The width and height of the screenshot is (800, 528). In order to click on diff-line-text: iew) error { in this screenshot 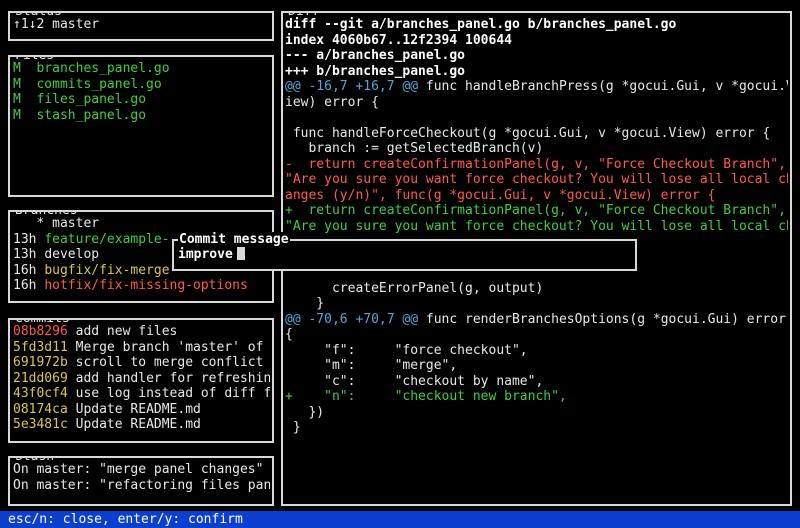, I will do `click(332, 102)`.